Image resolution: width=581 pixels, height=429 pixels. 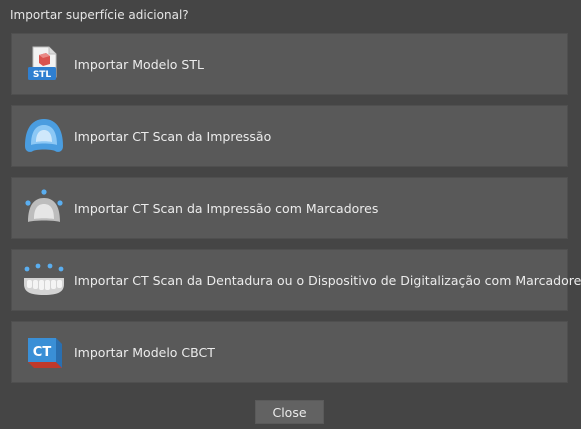 I want to click on stl-icon-text: STL, so click(x=42, y=75).